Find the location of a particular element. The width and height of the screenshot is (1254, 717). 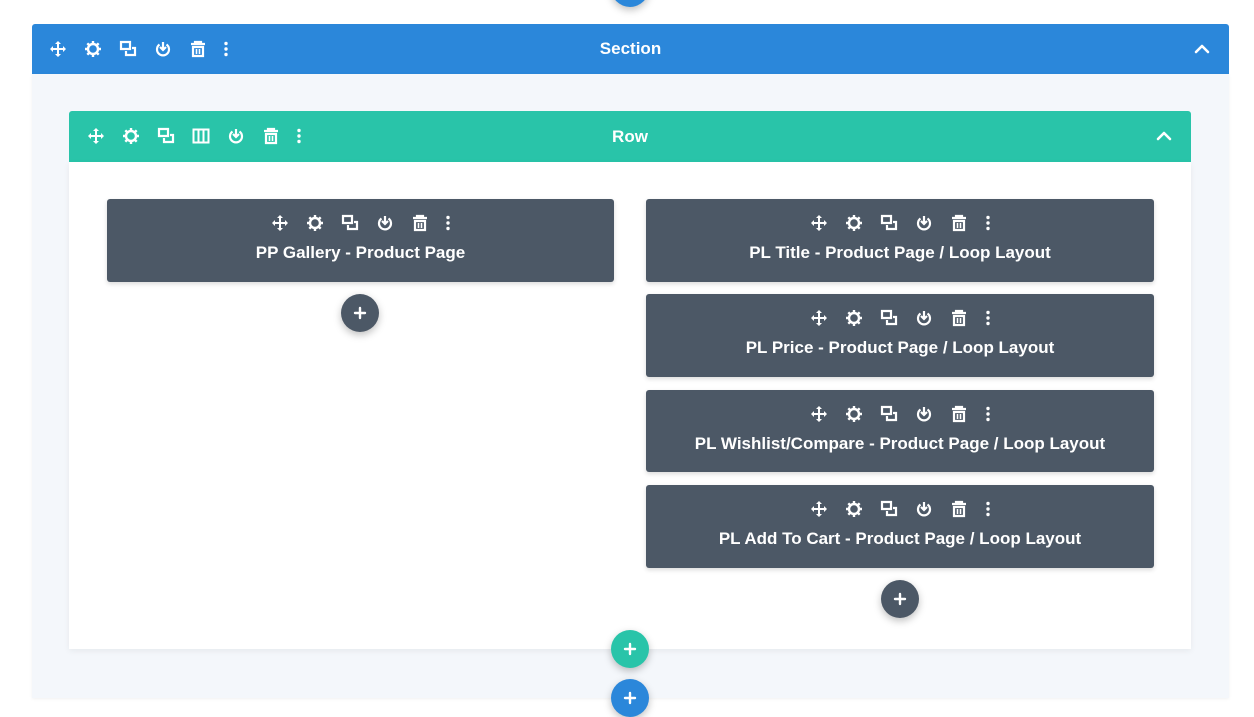

add-row-button is located at coordinates (630, 649).